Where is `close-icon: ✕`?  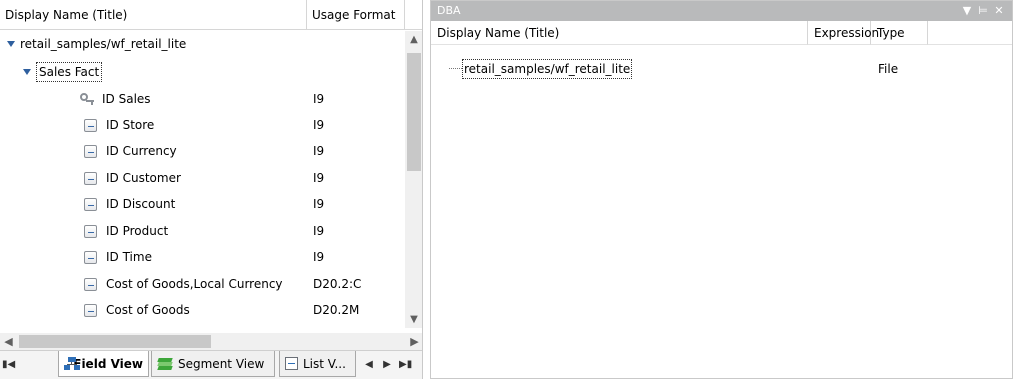 close-icon: ✕ is located at coordinates (999, 11).